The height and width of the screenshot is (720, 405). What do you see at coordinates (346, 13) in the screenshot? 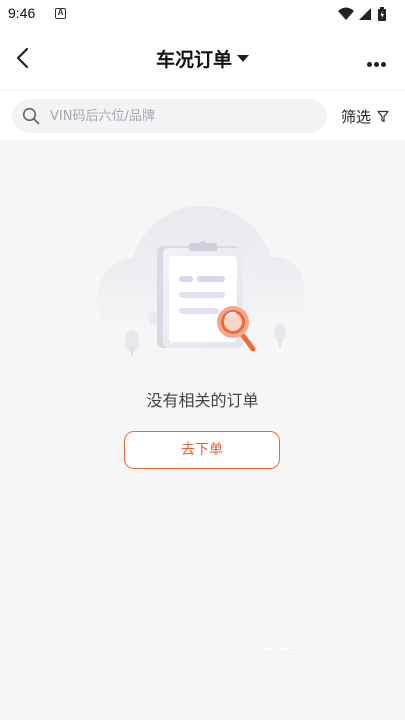
I see `wifi-icon` at bounding box center [346, 13].